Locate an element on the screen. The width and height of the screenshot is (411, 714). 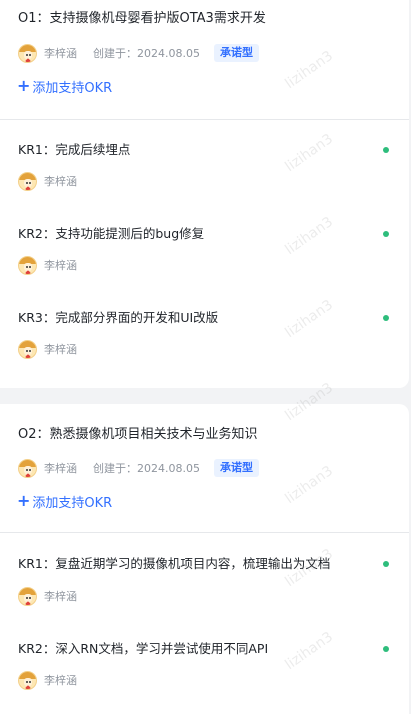
objective-title: O2：熟悉摄像机项目相关技术与业务知识 is located at coordinates (138, 435).